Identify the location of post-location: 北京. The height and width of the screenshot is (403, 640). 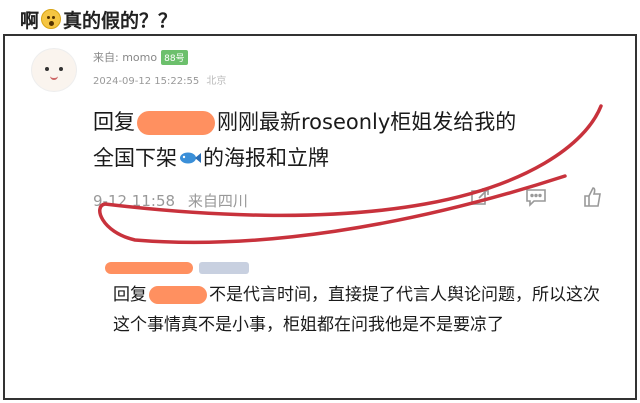
(216, 81).